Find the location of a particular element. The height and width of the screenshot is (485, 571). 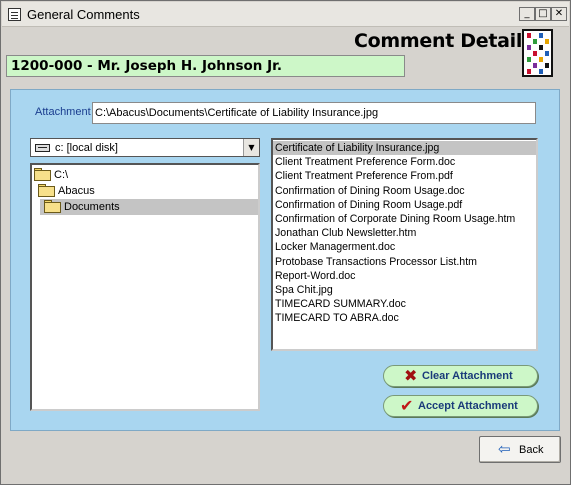

file-list-item: TIMECARD SUMMARY.doc is located at coordinates (404, 304).